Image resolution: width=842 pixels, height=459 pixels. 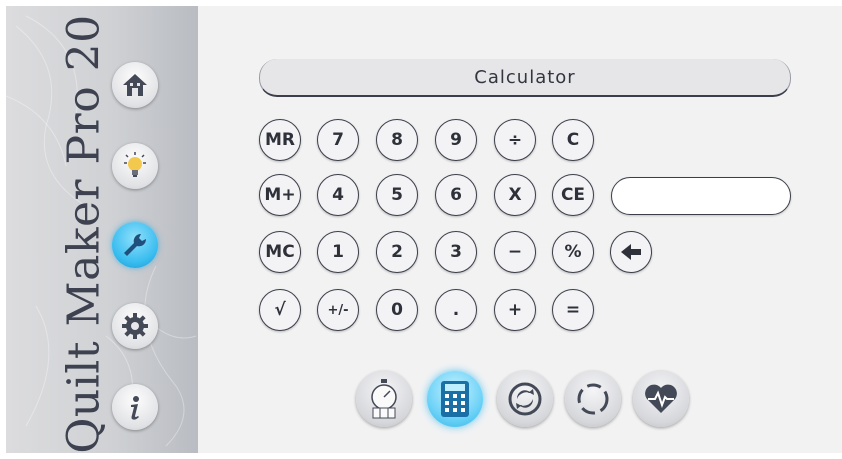 I want to click on tool-health-button, so click(x=661, y=399).